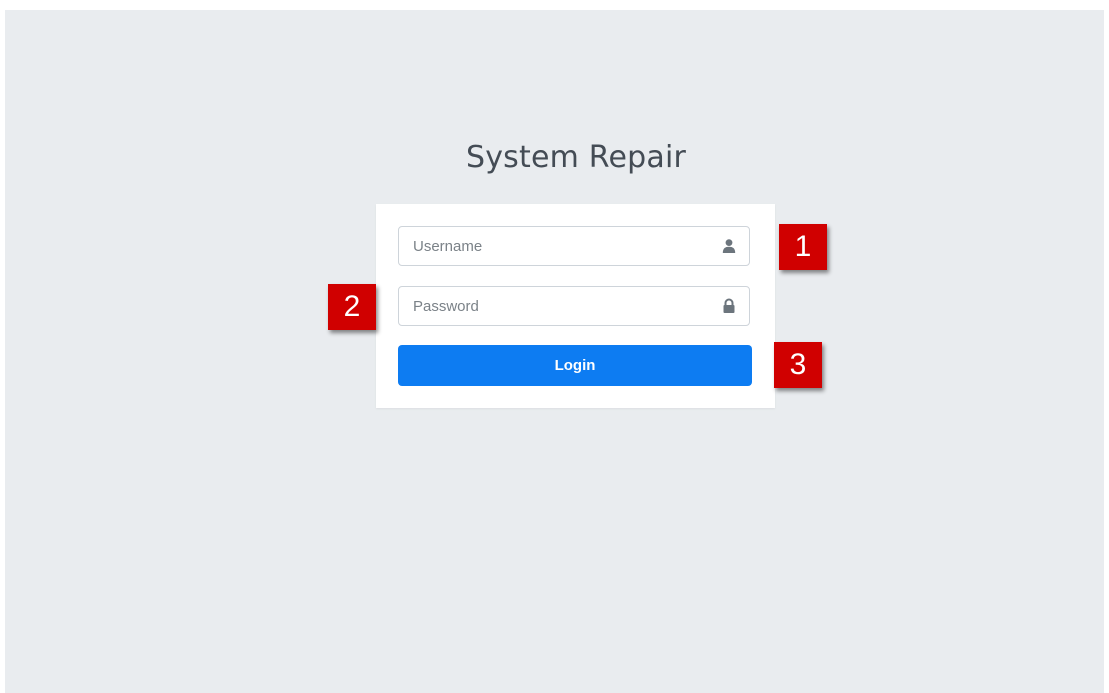 This screenshot has height=693, width=1109. I want to click on callout-badge-3: 3, so click(798, 365).